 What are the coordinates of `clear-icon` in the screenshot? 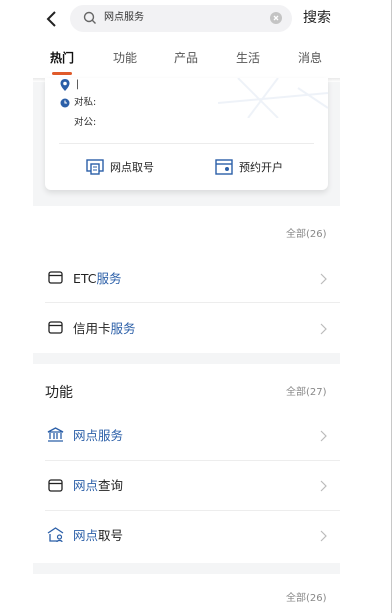 It's located at (276, 18).